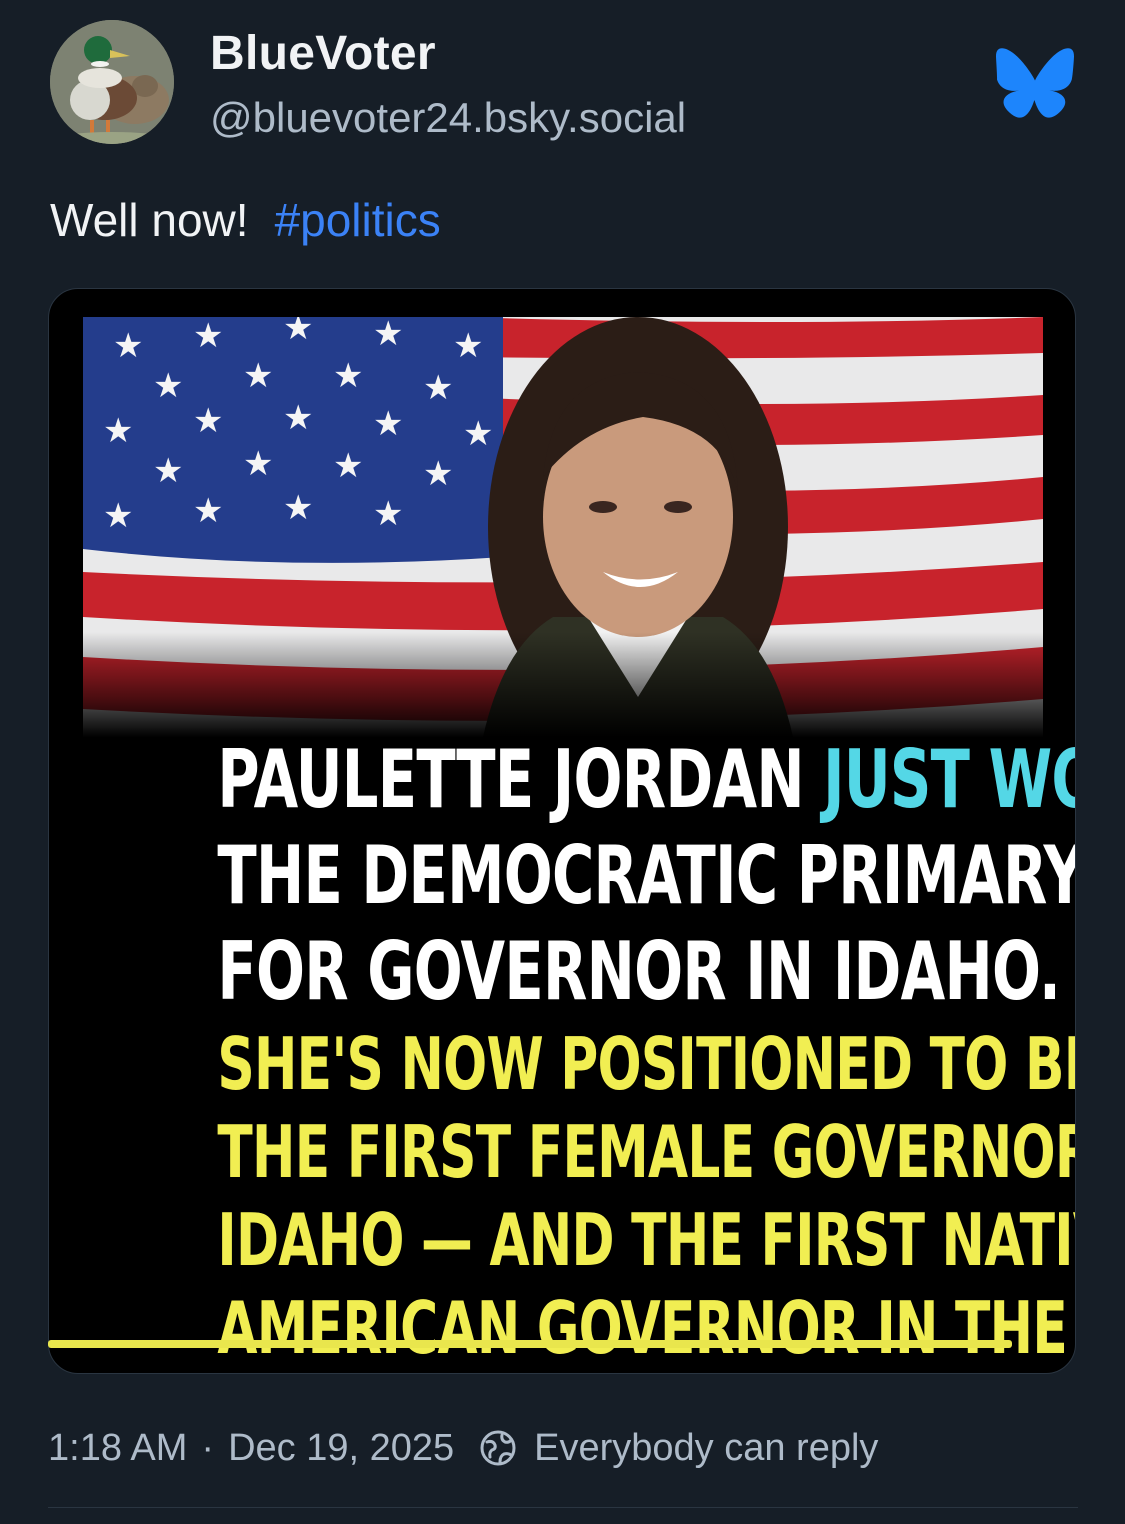 The height and width of the screenshot is (1524, 1125). I want to click on headline-line-5: THE FIRST FEMALE GOVERNOR OF, so click(646, 1152).